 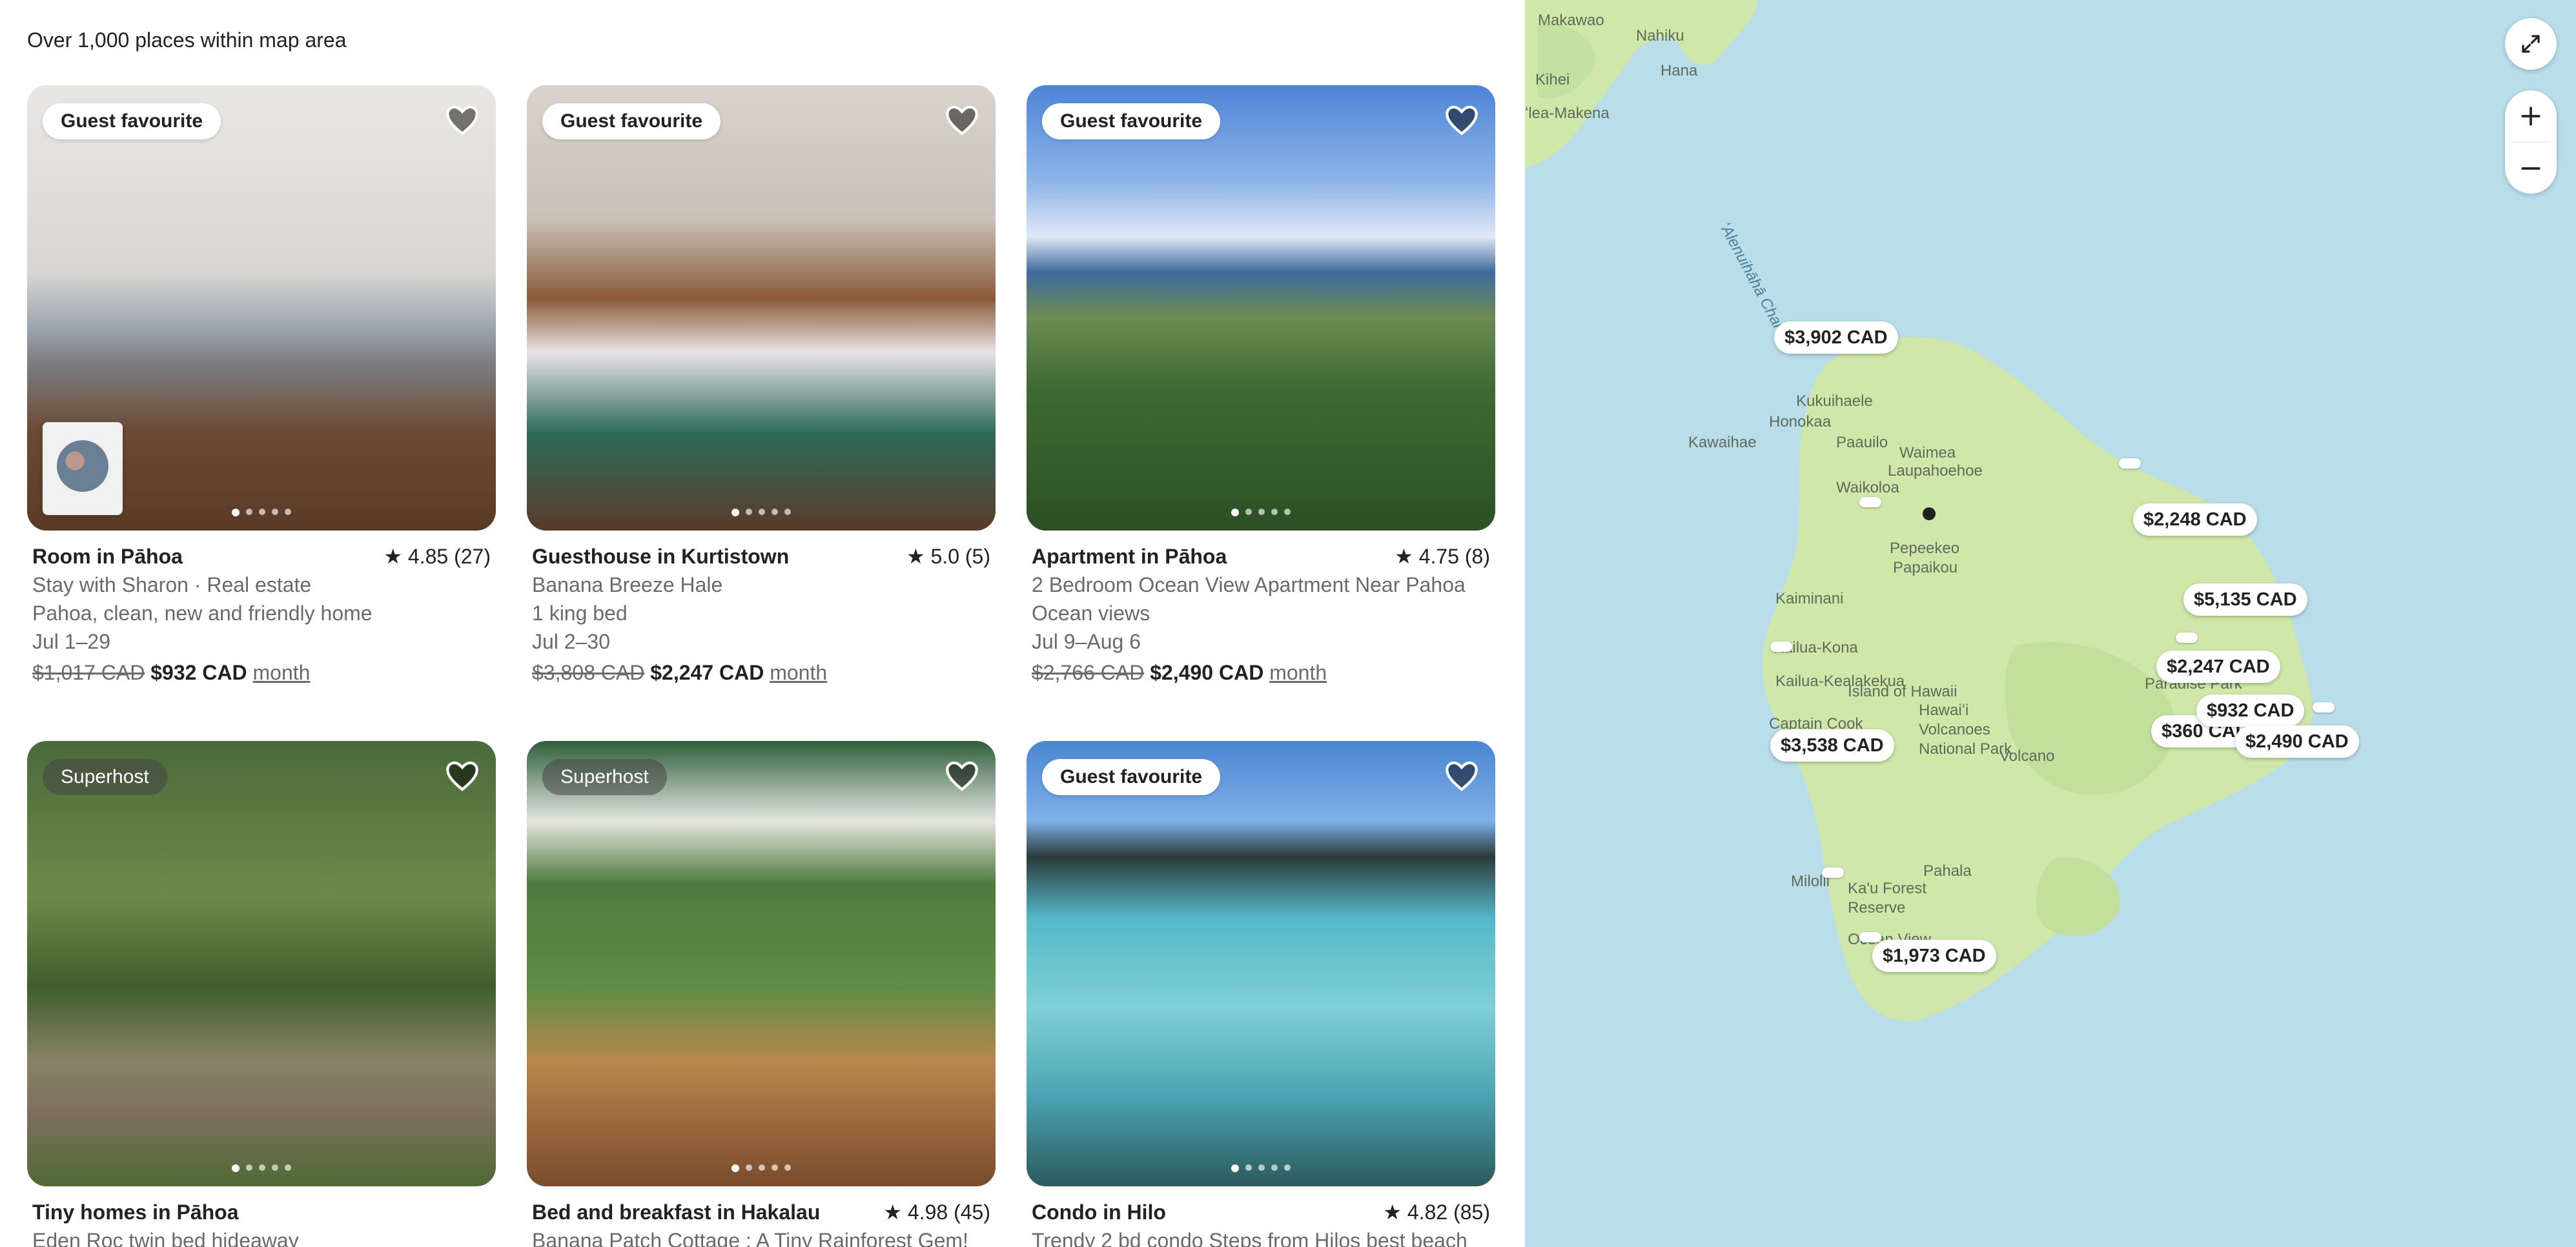 I want to click on listing-price: $3,808 CAD $2,247 CAD month, so click(x=761, y=673).